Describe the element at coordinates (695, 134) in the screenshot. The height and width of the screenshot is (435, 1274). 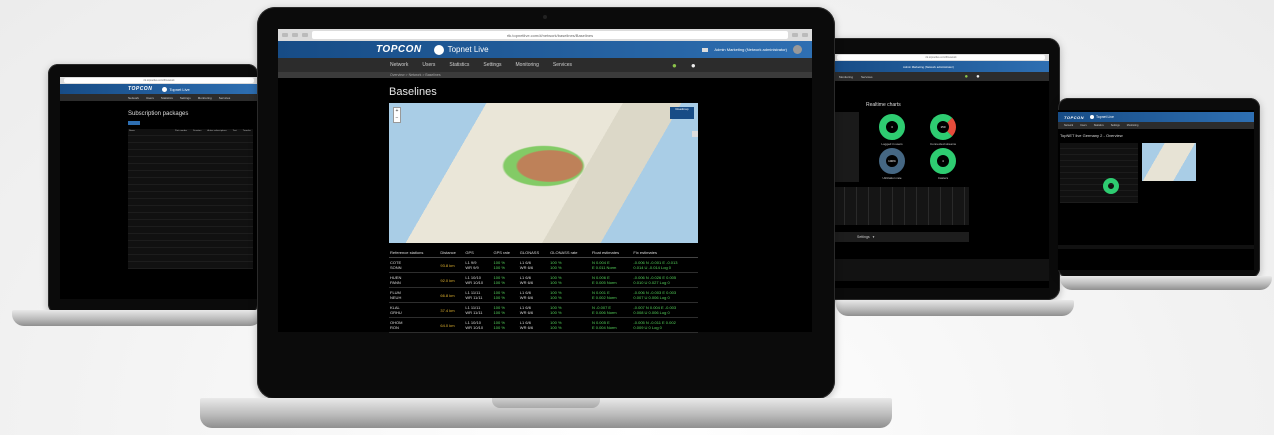
I see `map-side-button` at that location.